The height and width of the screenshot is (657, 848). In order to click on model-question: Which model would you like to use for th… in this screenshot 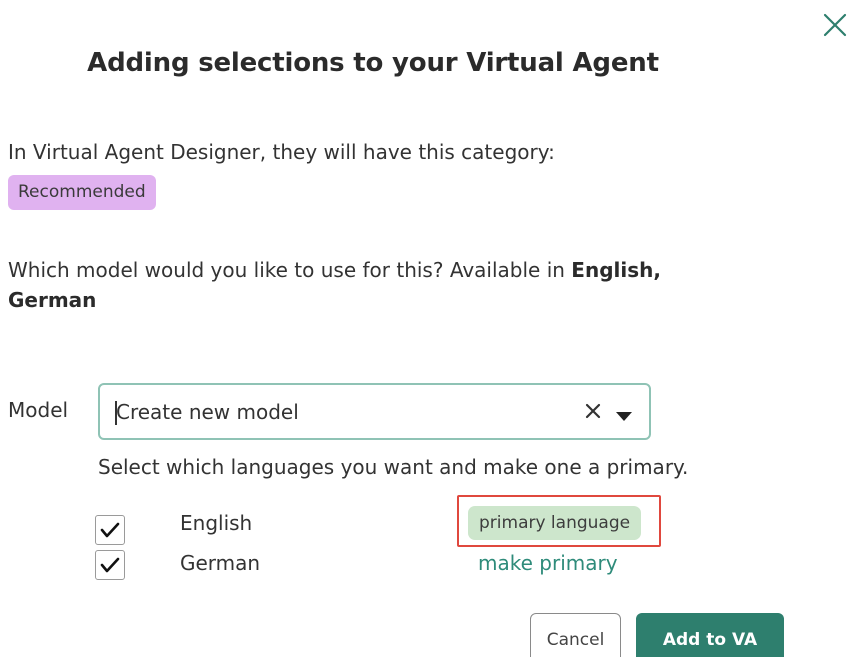, I will do `click(368, 285)`.